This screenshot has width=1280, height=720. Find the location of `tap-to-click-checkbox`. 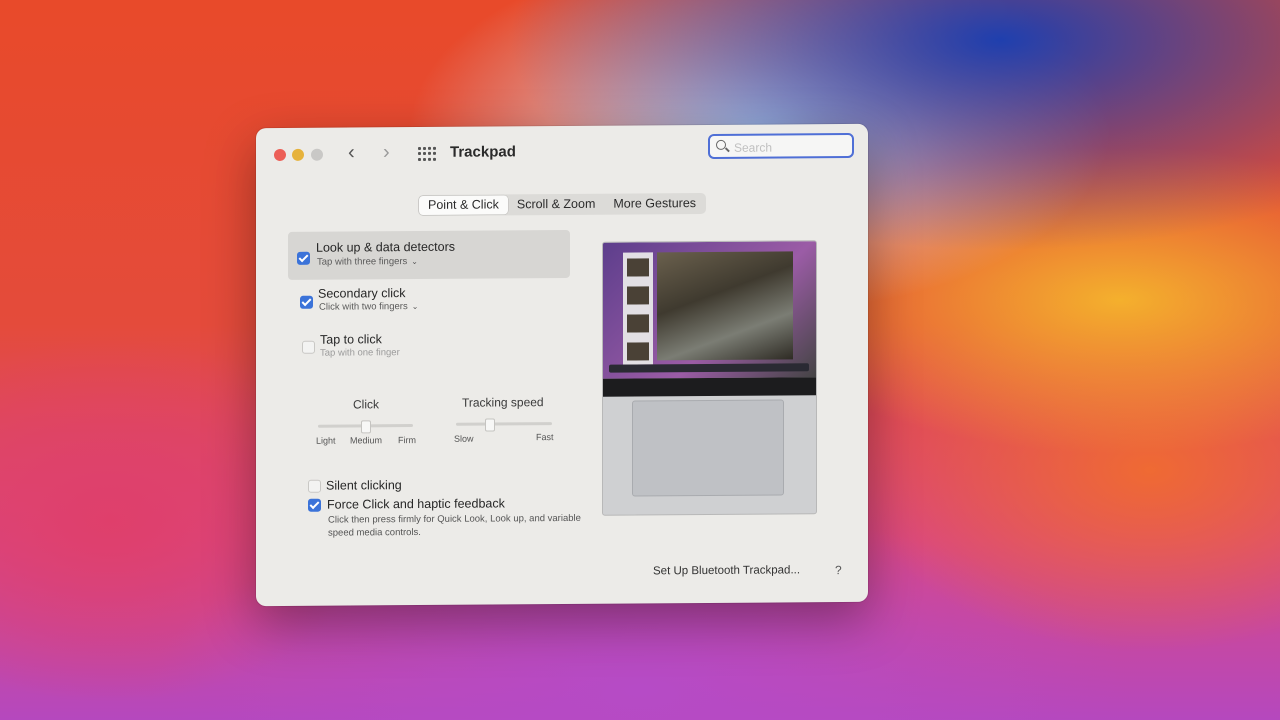

tap-to-click-checkbox is located at coordinates (308, 347).